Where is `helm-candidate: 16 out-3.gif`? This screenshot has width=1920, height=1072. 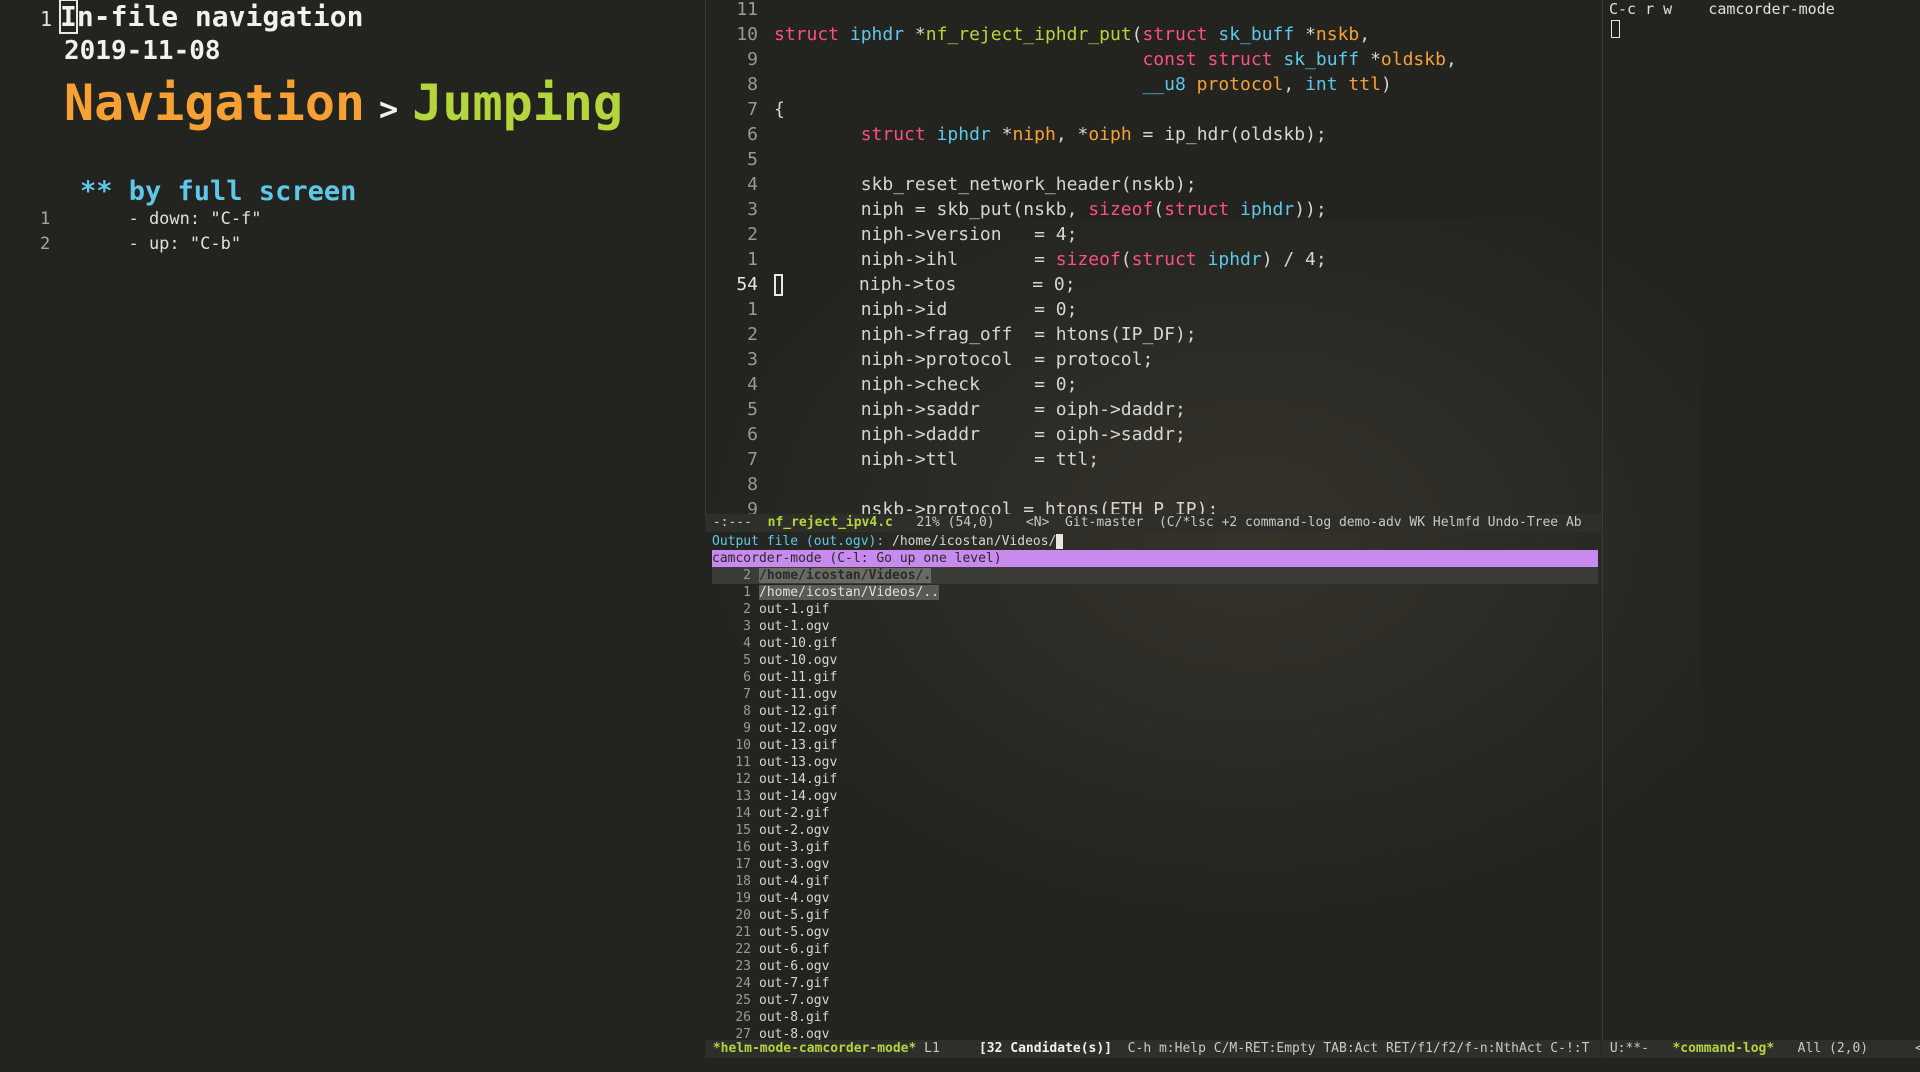 helm-candidate: 16 out-3.gif is located at coordinates (1155, 847).